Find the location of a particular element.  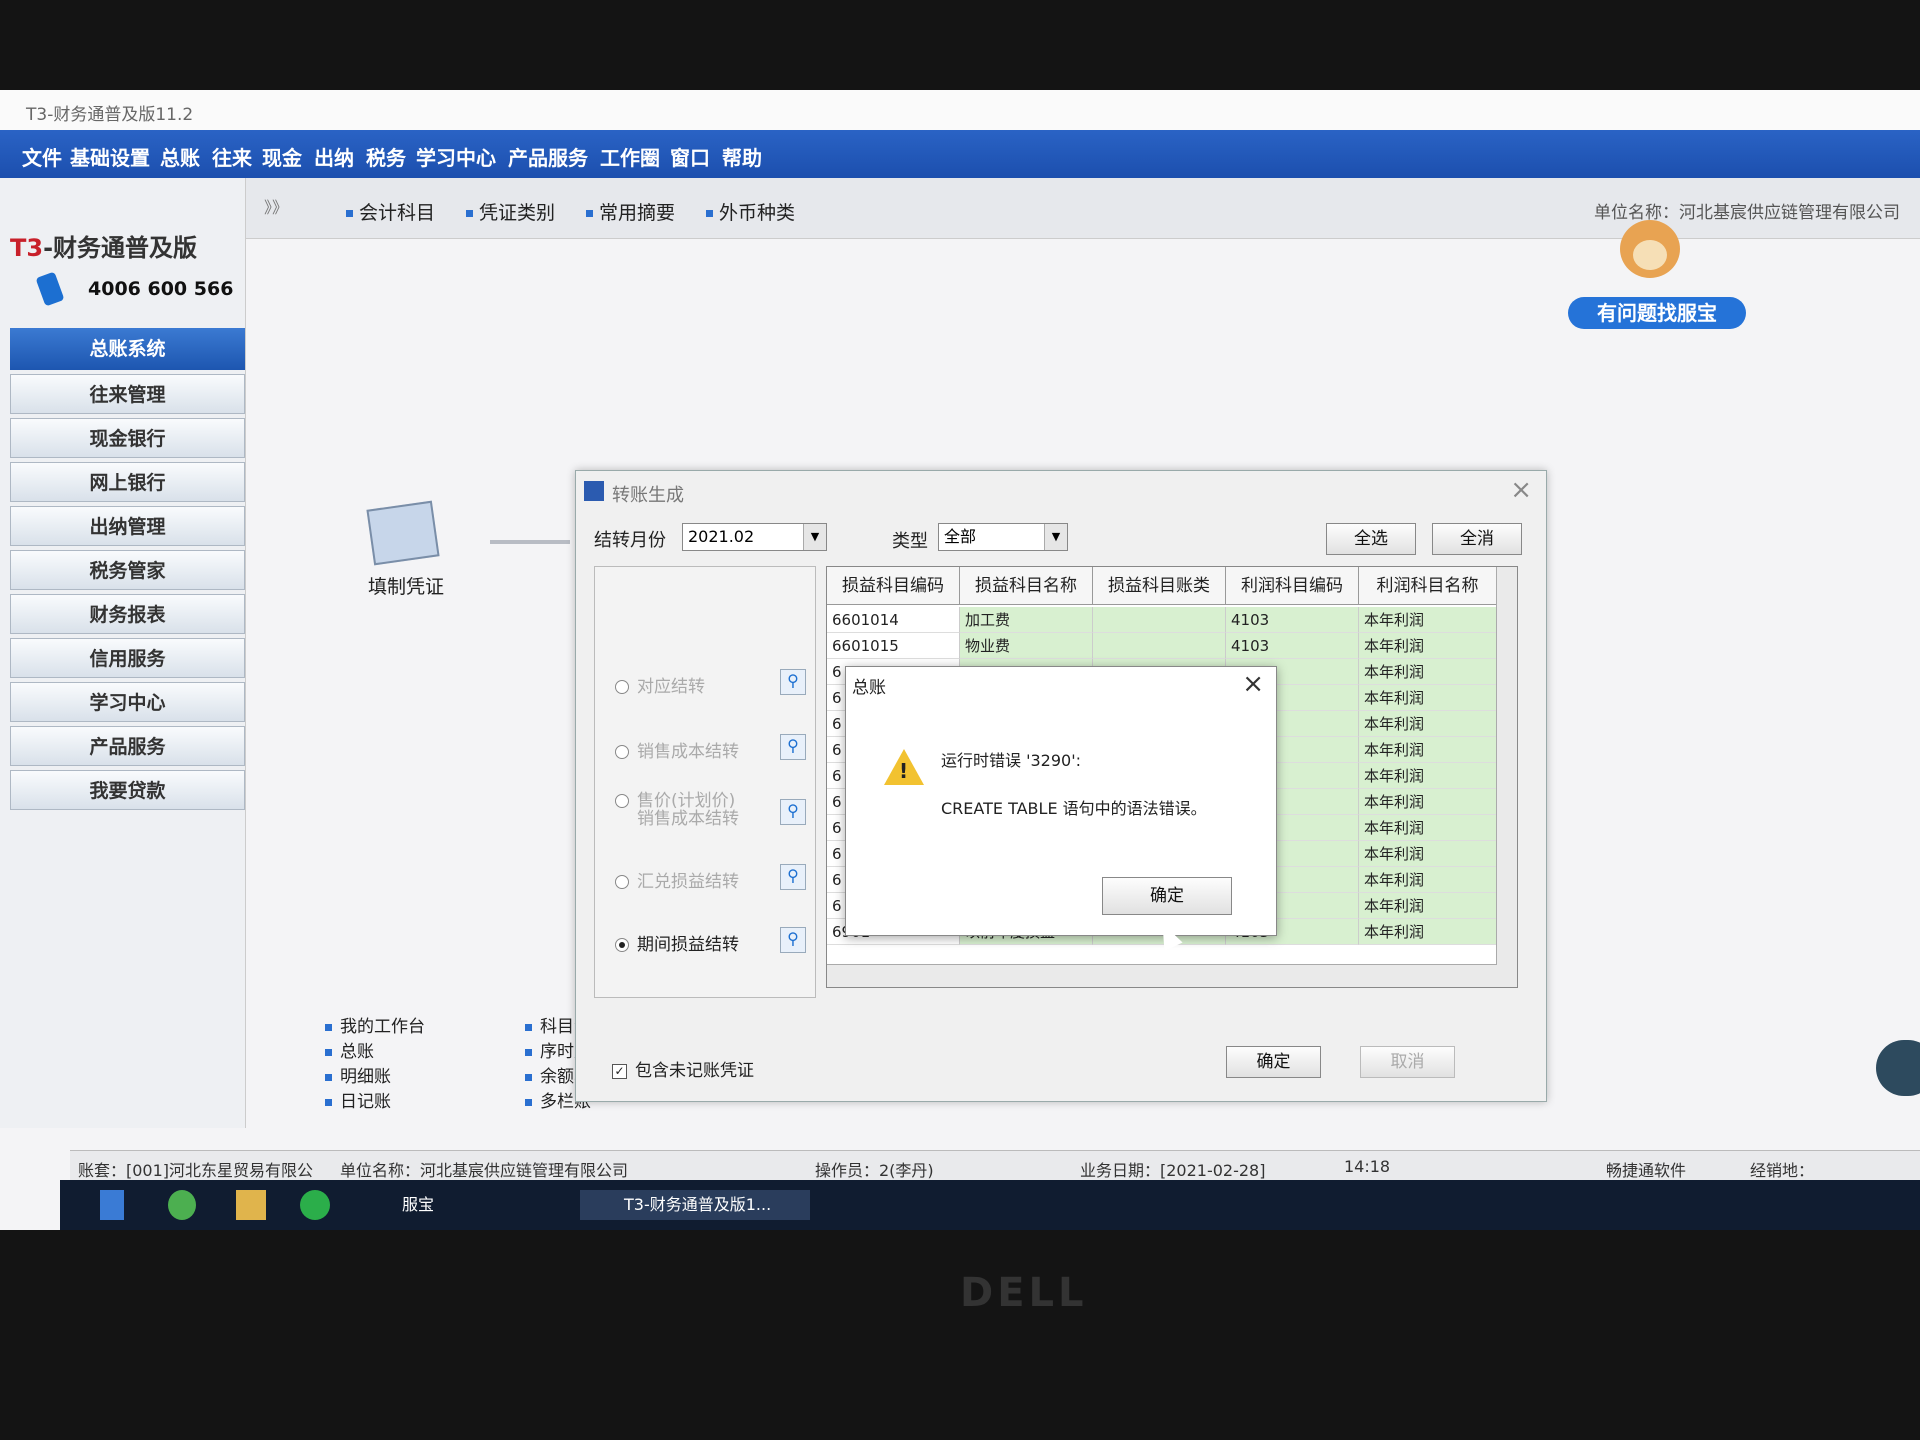

link-workbench: 我的工作台 is located at coordinates (375, 1027).